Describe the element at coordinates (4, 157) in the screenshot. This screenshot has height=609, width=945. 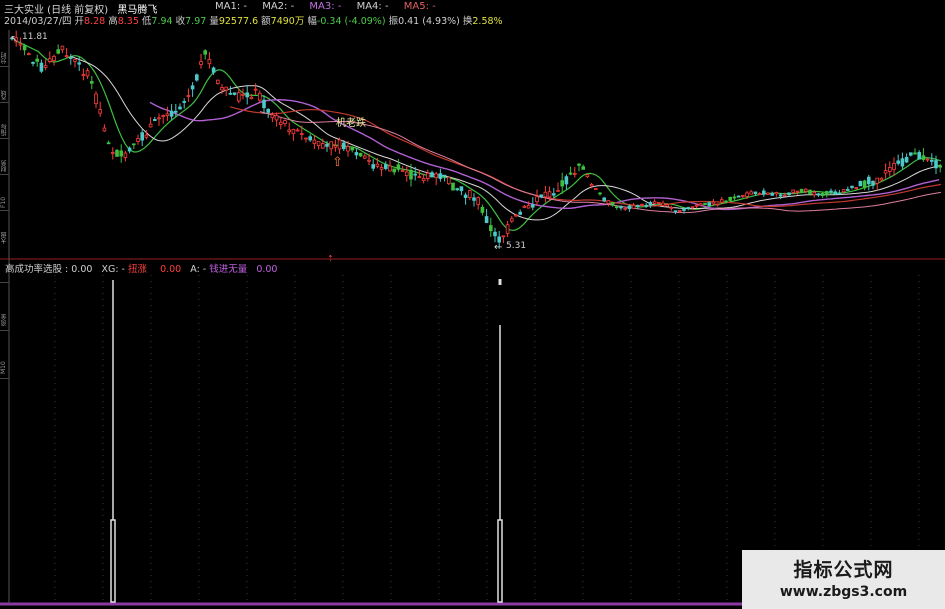
I see `left-tab-3: 财务` at that location.